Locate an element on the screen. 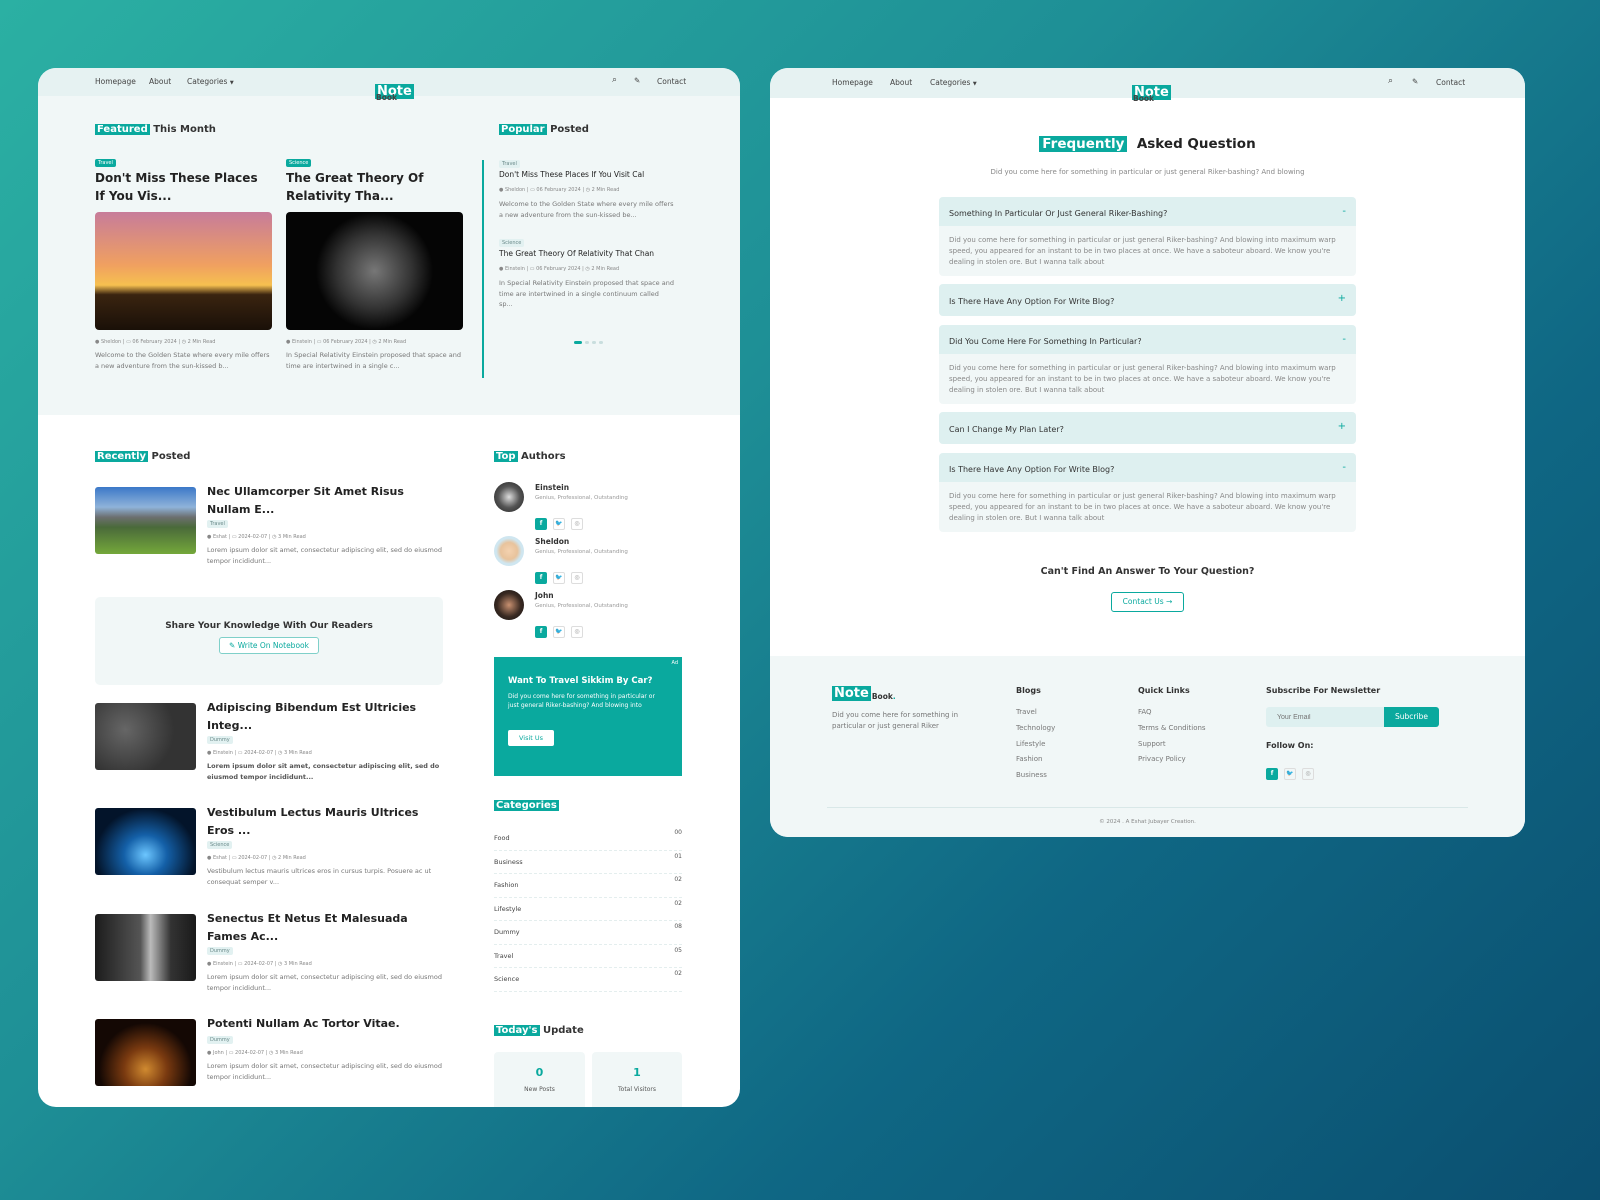 Image resolution: width=1600 pixels, height=1200 pixels. category-row: Travel 05 is located at coordinates (588, 956).